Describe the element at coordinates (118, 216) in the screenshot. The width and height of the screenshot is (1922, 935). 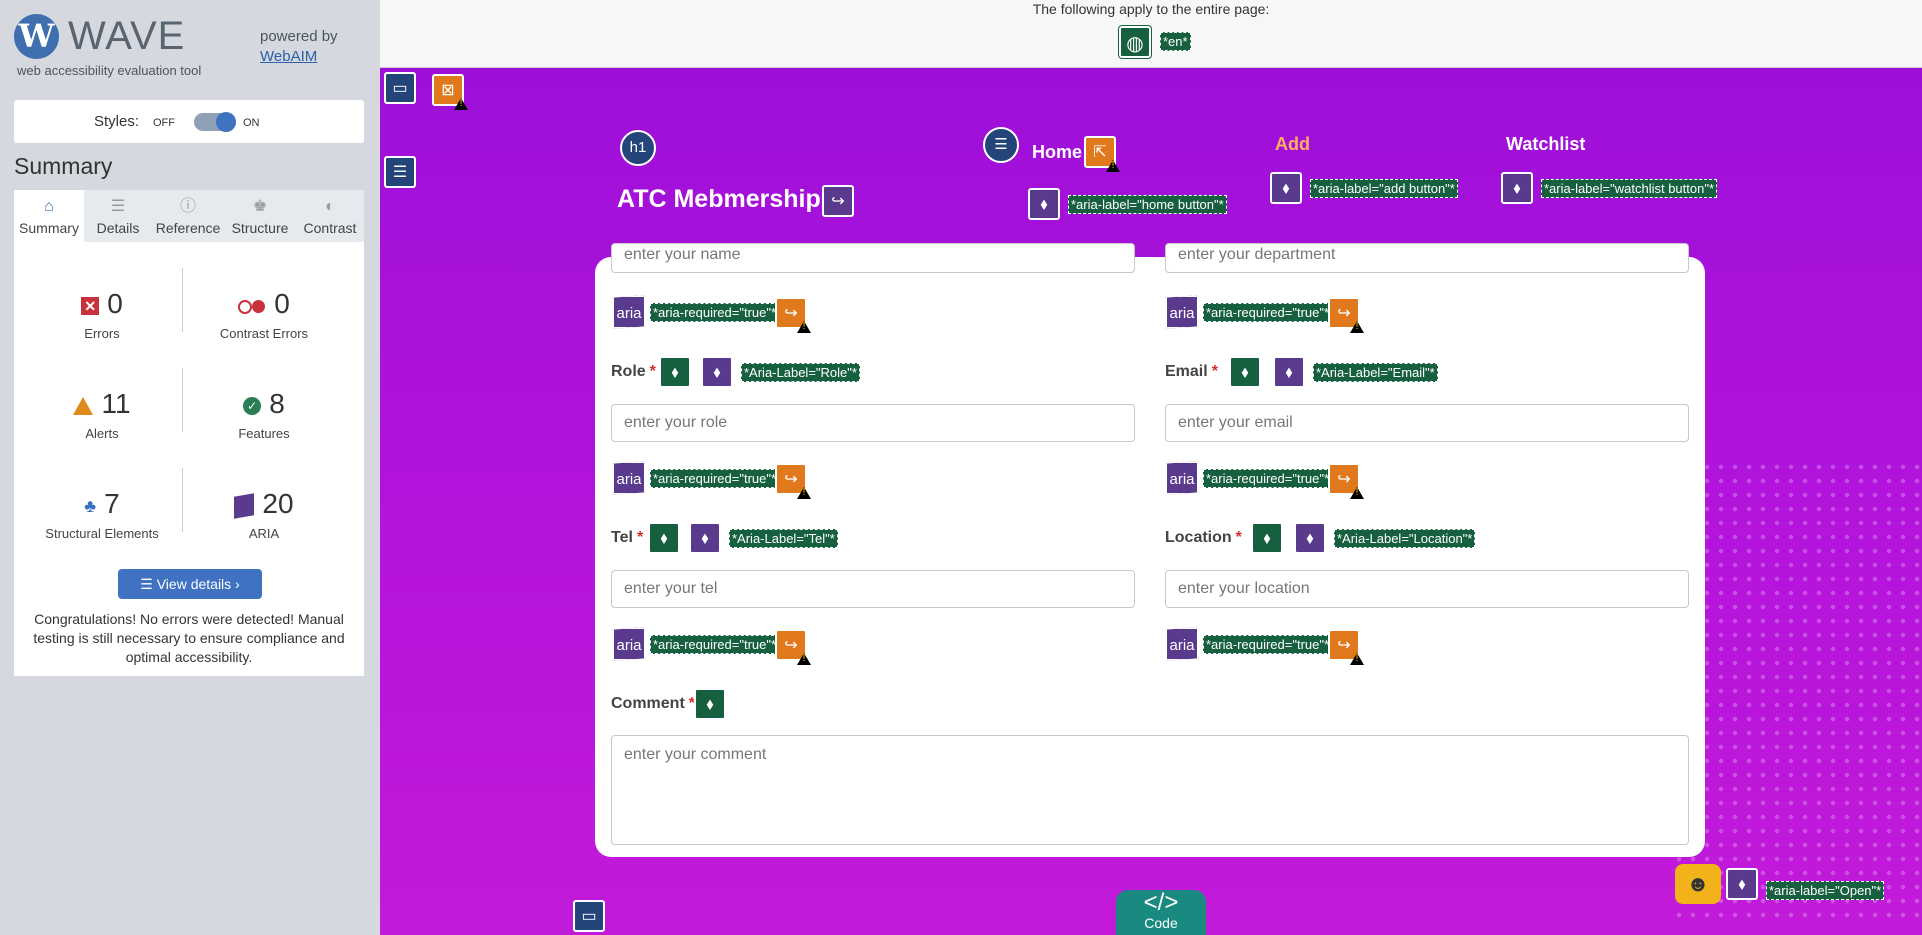
I see `tab-details: ☰ Details` at that location.